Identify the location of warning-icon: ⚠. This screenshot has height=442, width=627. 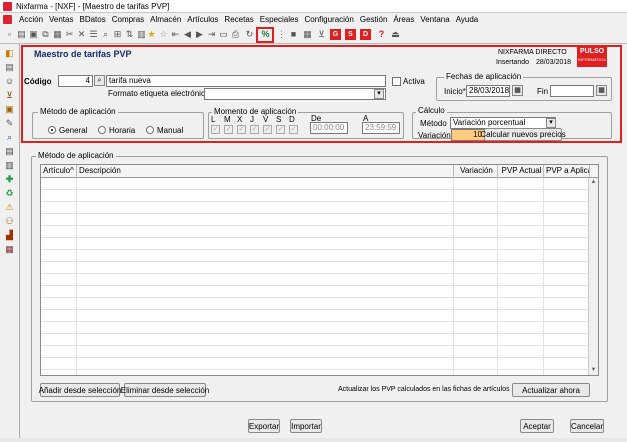
(9, 207).